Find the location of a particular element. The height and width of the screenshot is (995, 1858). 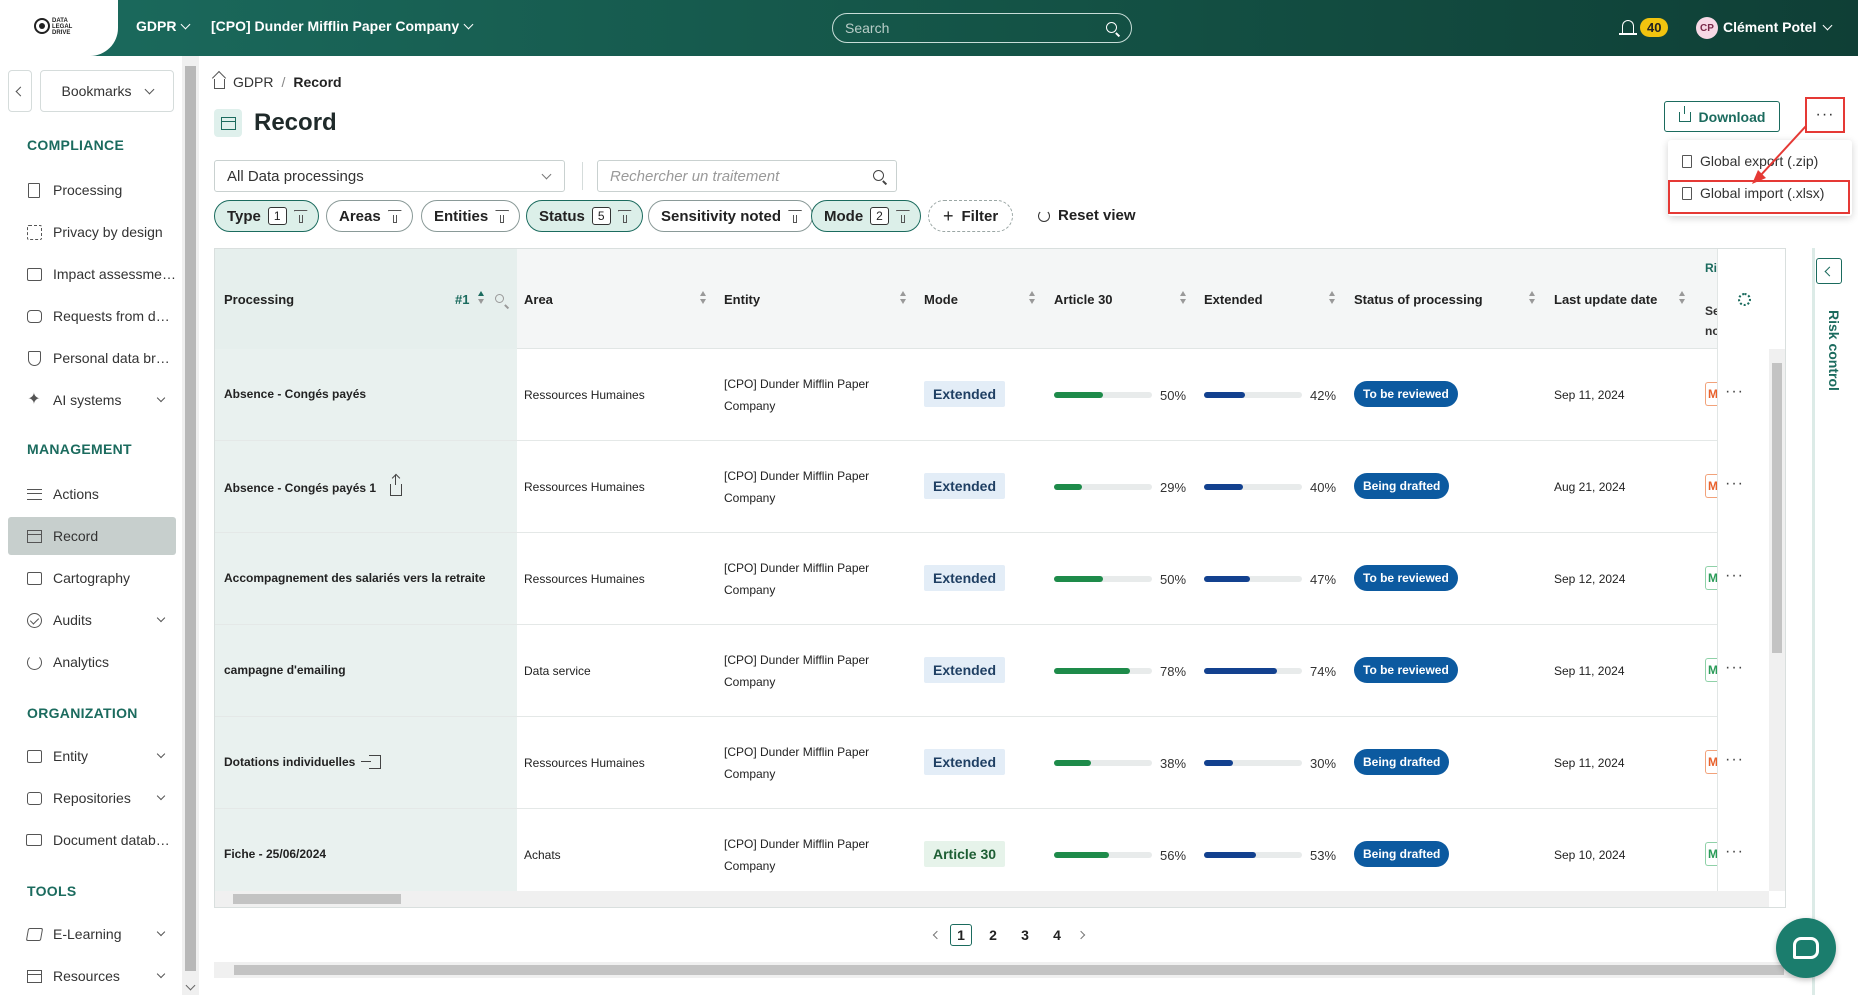

home-icon is located at coordinates (219, 83).